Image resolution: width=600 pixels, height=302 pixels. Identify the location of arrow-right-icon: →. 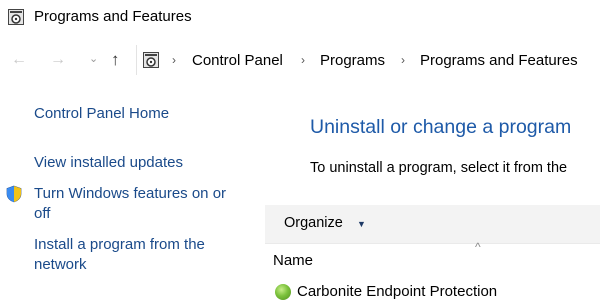
(58, 59).